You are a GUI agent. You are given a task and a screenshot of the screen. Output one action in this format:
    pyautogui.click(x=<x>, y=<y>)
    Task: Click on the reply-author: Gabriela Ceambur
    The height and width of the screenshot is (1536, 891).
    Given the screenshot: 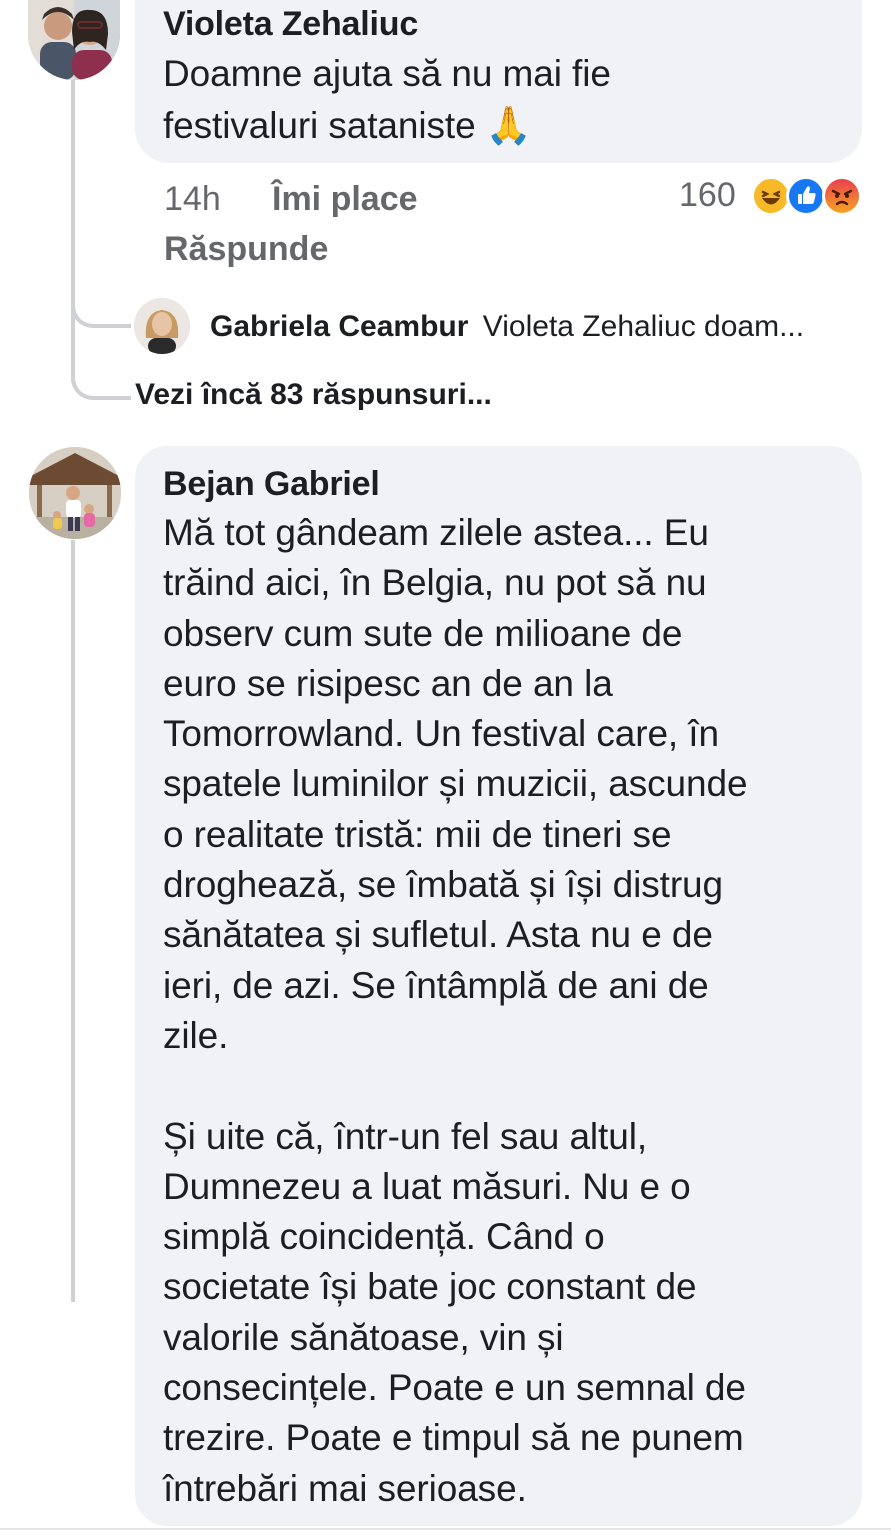 What is the action you would take?
    pyautogui.click(x=339, y=326)
    